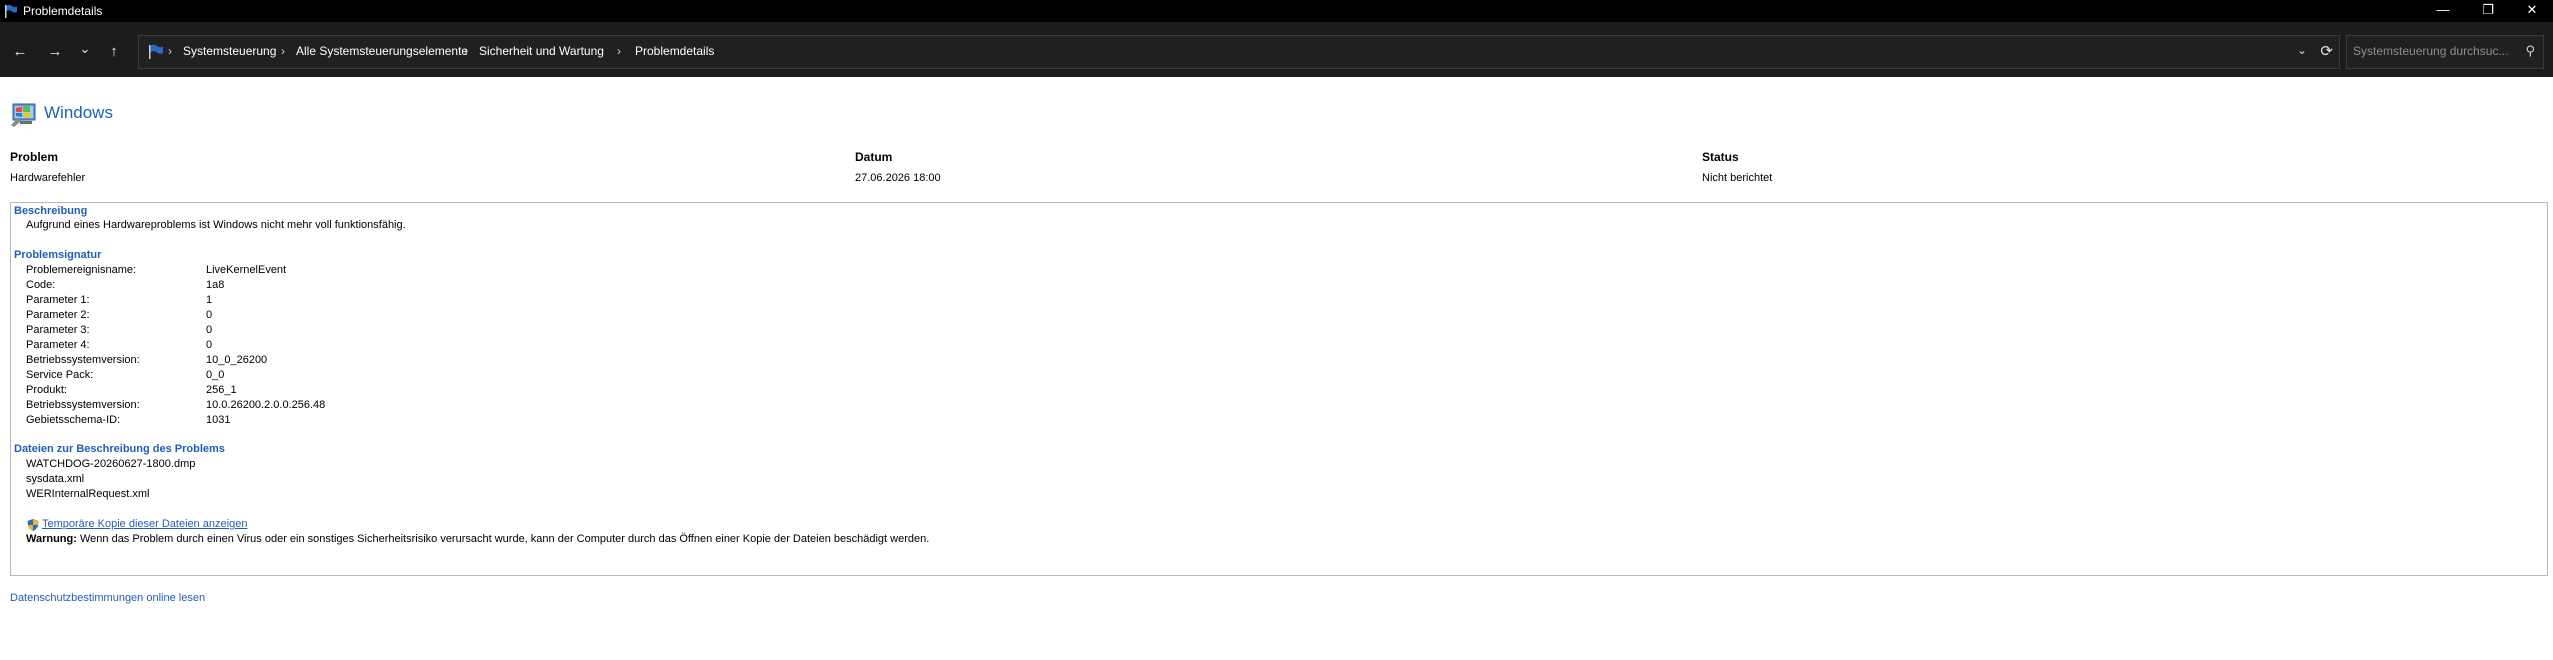 The image size is (2553, 660). What do you see at coordinates (209, 300) in the screenshot?
I see `signature-value: 1` at bounding box center [209, 300].